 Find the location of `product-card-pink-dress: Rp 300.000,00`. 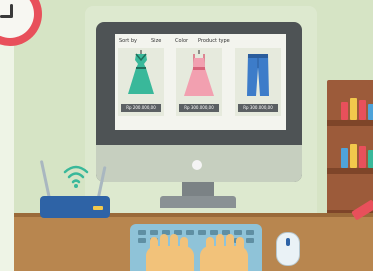

product-card-pink-dress: Rp 300.000,00 is located at coordinates (199, 82).